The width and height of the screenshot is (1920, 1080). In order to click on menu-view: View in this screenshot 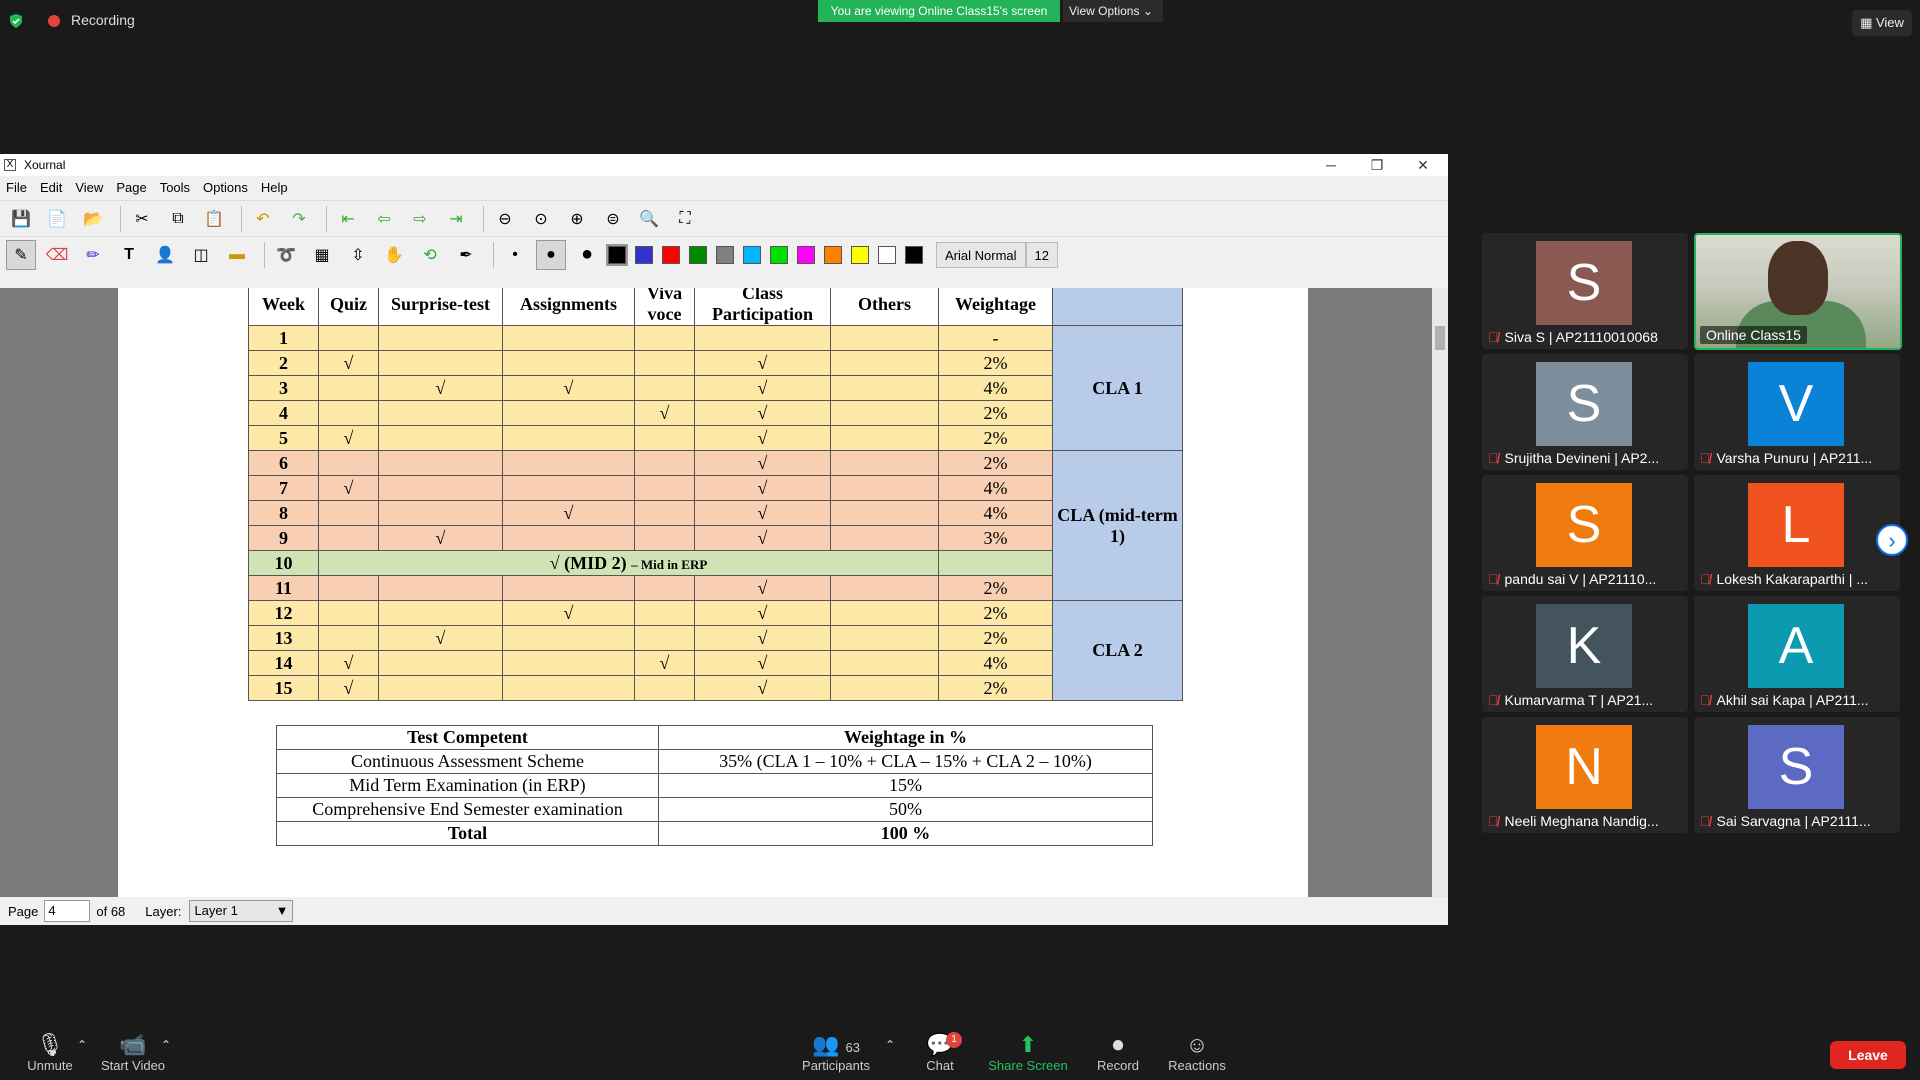, I will do `click(89, 188)`.